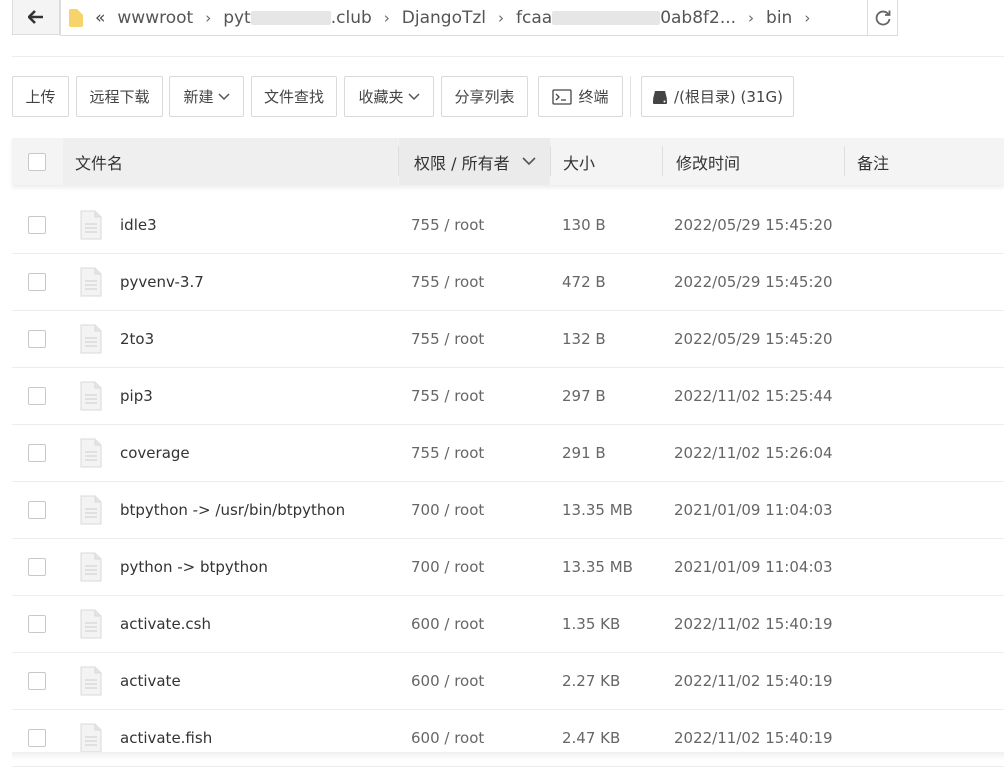 The width and height of the screenshot is (1004, 780). I want to click on header-note-label: 备注, so click(873, 163).